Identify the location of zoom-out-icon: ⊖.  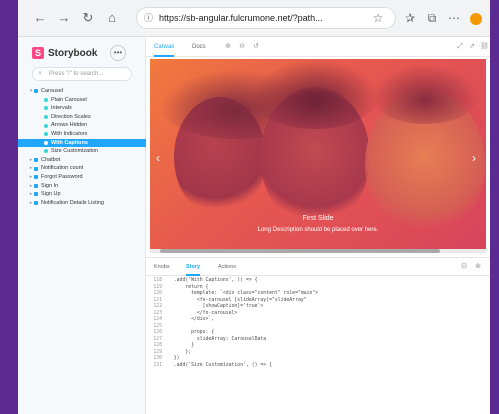
(242, 47).